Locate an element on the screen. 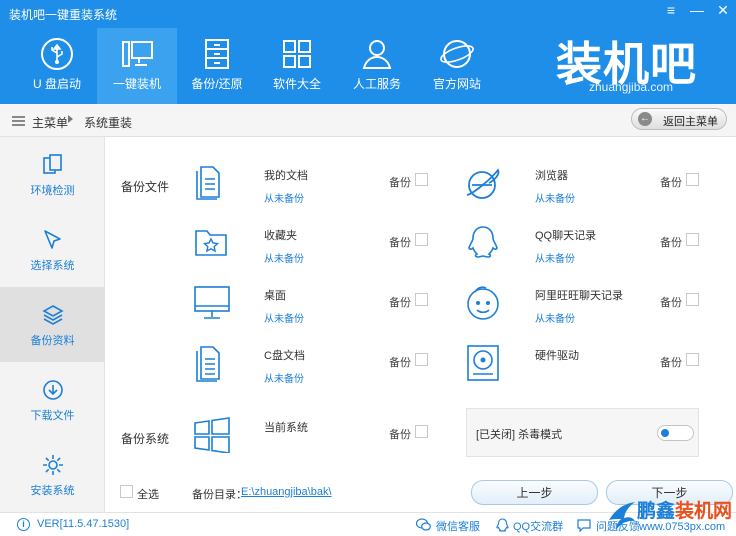 The image size is (736, 536). nav-label: 软件大全 is located at coordinates (296, 84).